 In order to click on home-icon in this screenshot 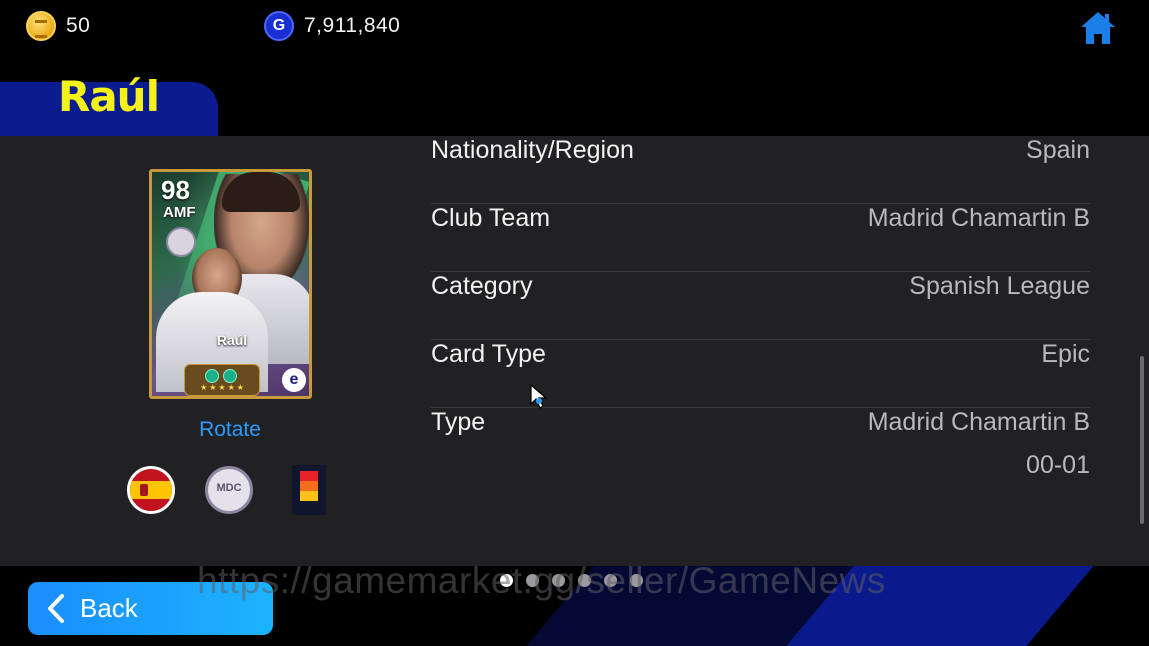, I will do `click(1098, 28)`.